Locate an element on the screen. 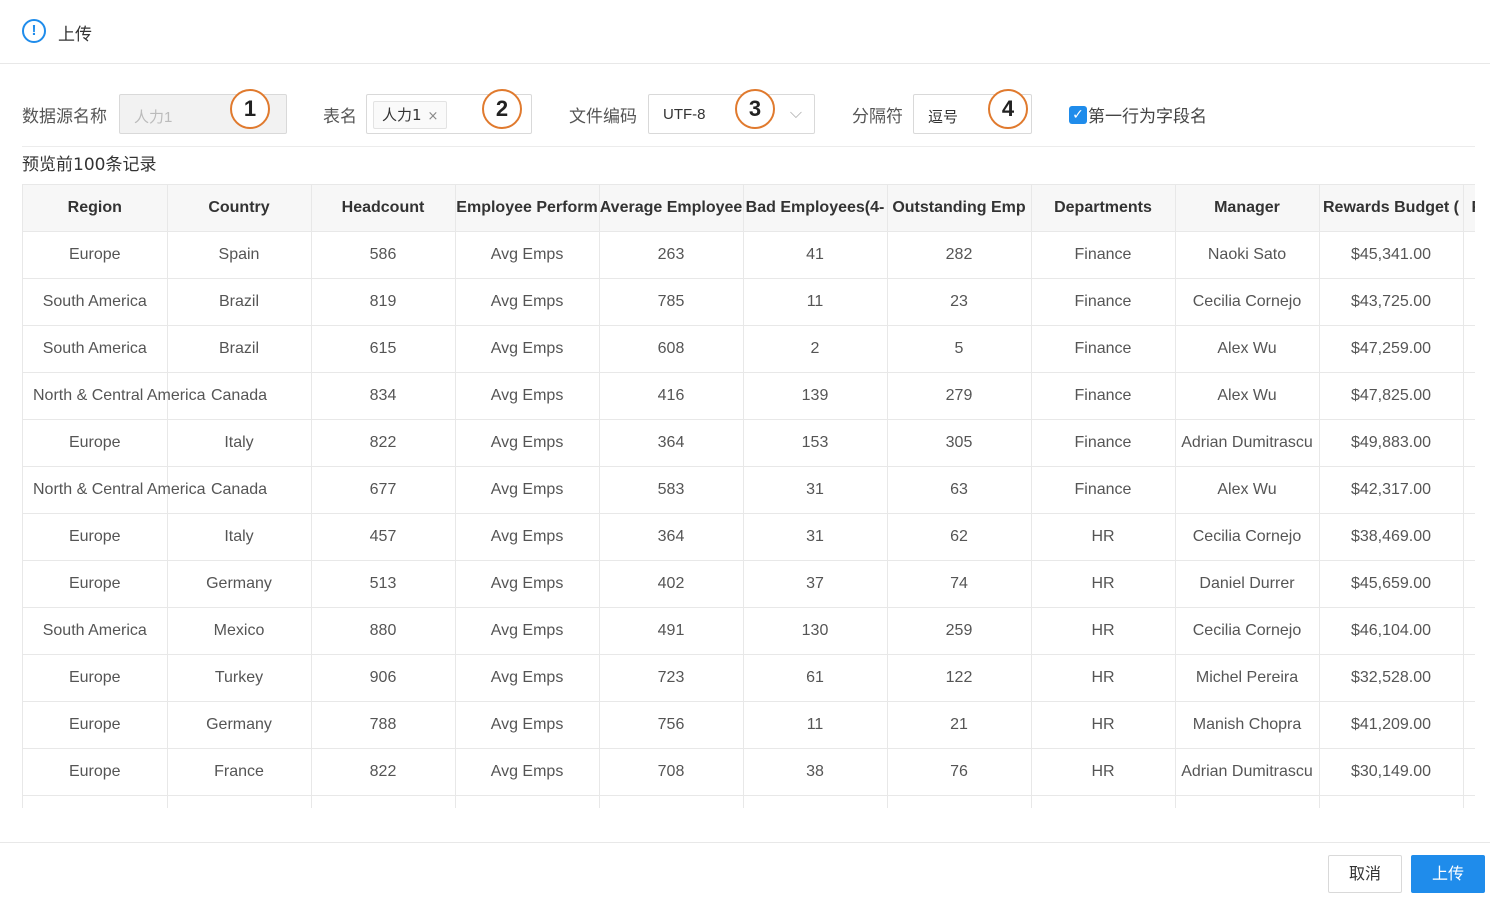 This screenshot has height=916, width=1511. table-cell: 457 is located at coordinates (383, 537).